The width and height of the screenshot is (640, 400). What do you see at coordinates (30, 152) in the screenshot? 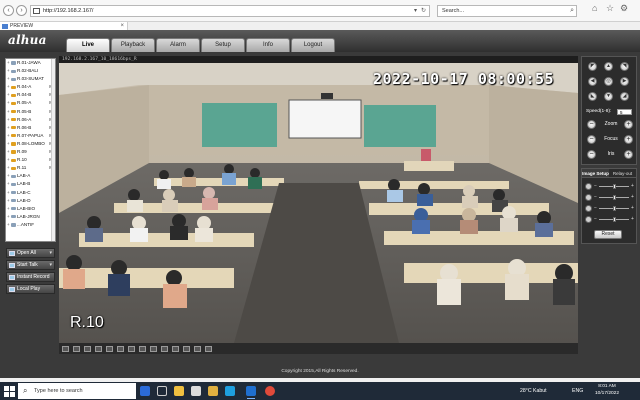
I see `channel-item: +R.09M` at bounding box center [30, 152].